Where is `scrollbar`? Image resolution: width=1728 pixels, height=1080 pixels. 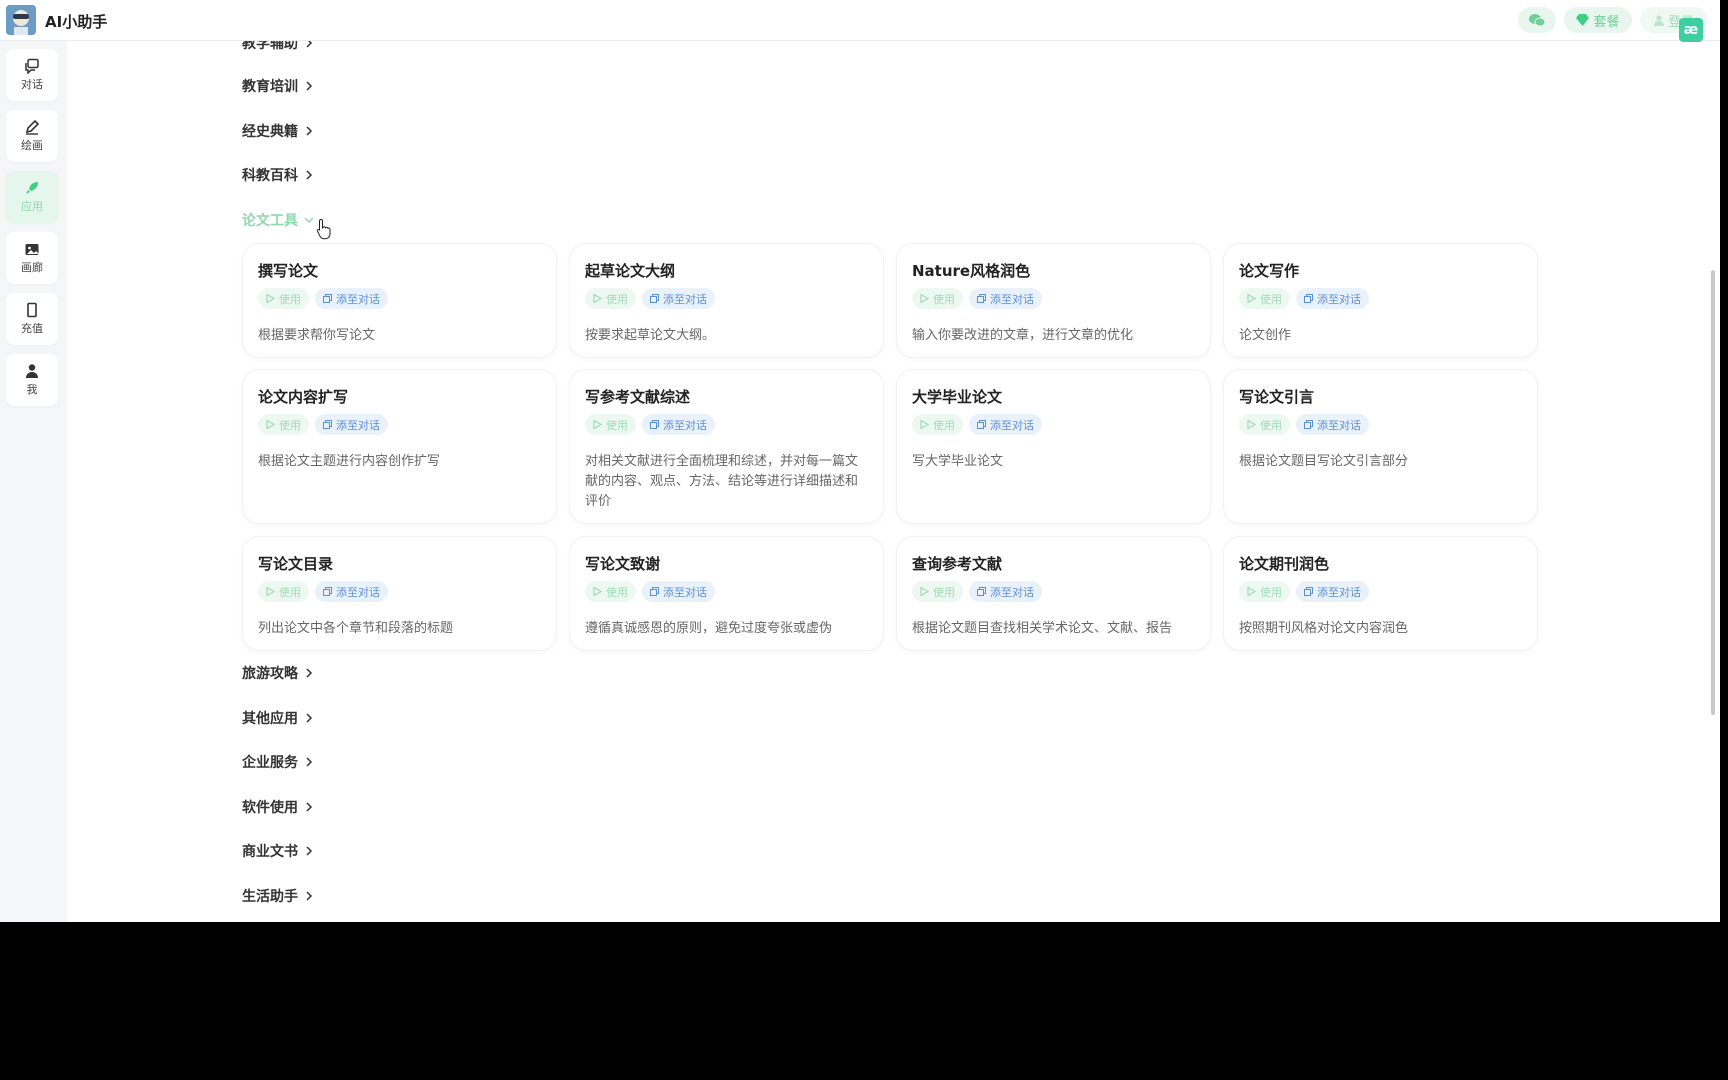
scrollbar is located at coordinates (1713, 492).